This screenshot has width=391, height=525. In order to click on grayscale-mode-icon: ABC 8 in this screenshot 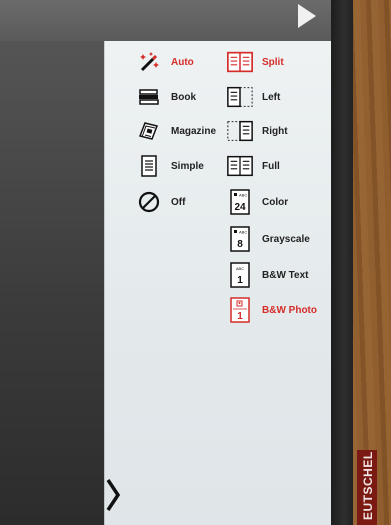, I will do `click(240, 239)`.